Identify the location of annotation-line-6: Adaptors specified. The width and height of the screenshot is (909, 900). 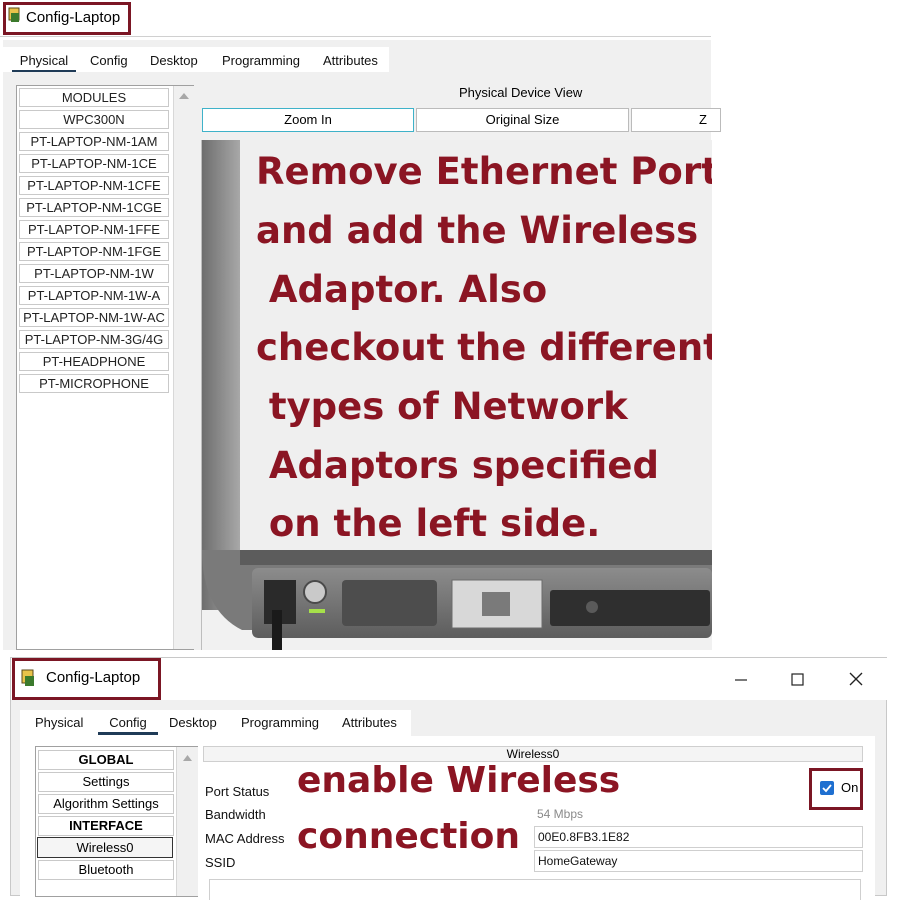
(457, 465).